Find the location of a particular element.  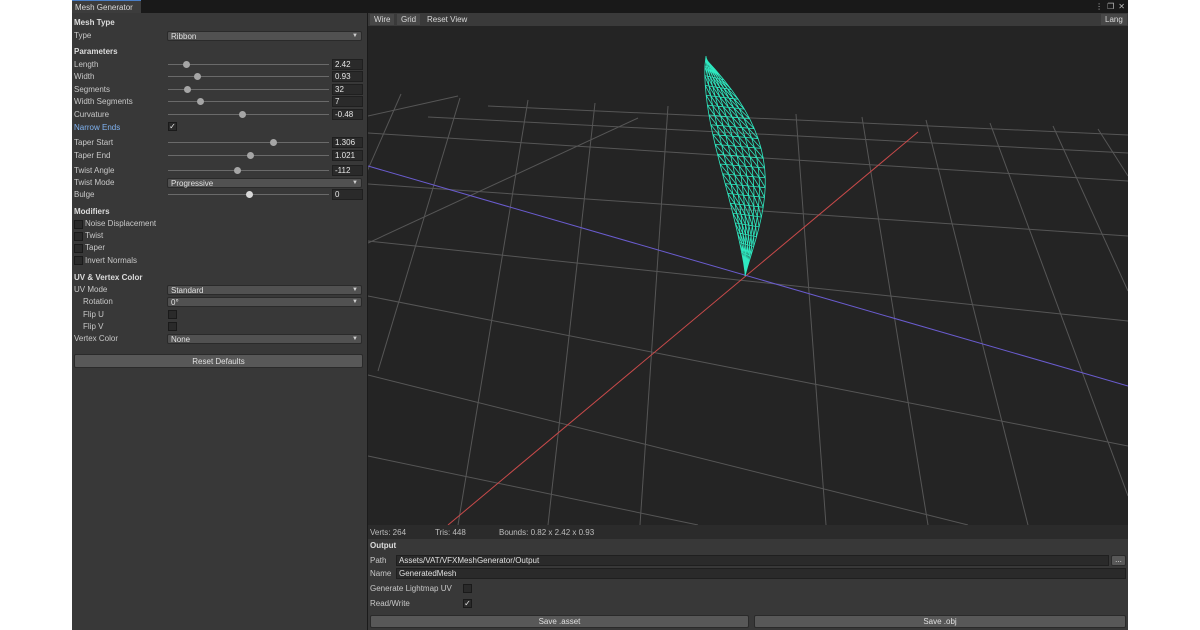

tab-mesh-generator: Mesh Generator is located at coordinates (106, 6).